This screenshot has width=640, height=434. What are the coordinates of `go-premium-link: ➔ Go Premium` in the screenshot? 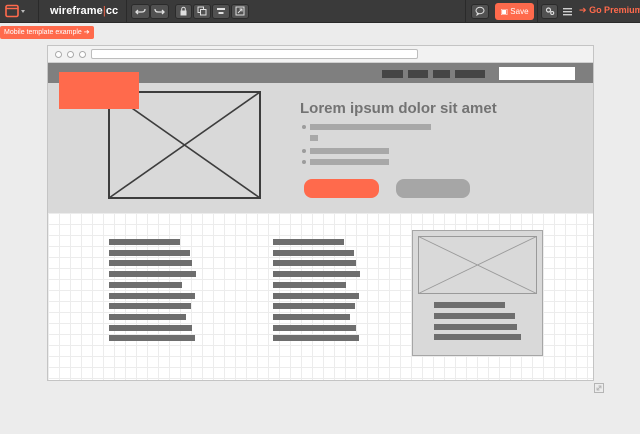 It's located at (609, 10).